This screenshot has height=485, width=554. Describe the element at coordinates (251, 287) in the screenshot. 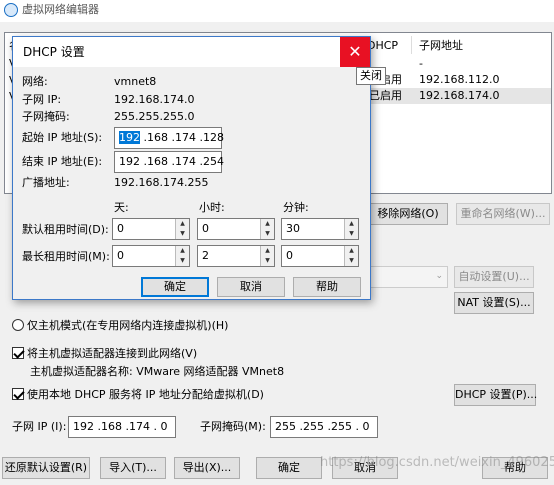

I see `dialog-cancel-button: 取消` at that location.